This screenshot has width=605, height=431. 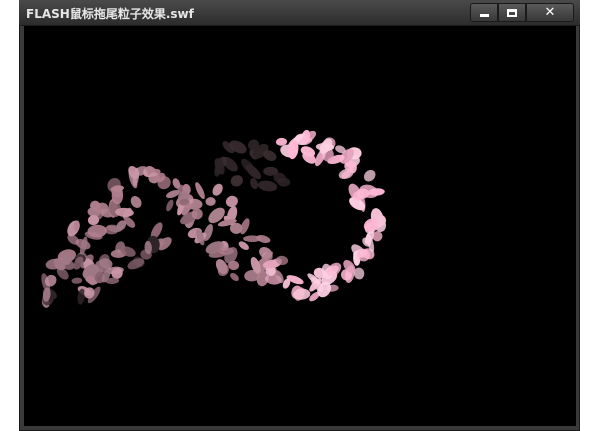 I want to click on close-icon: ✕, so click(x=550, y=12).